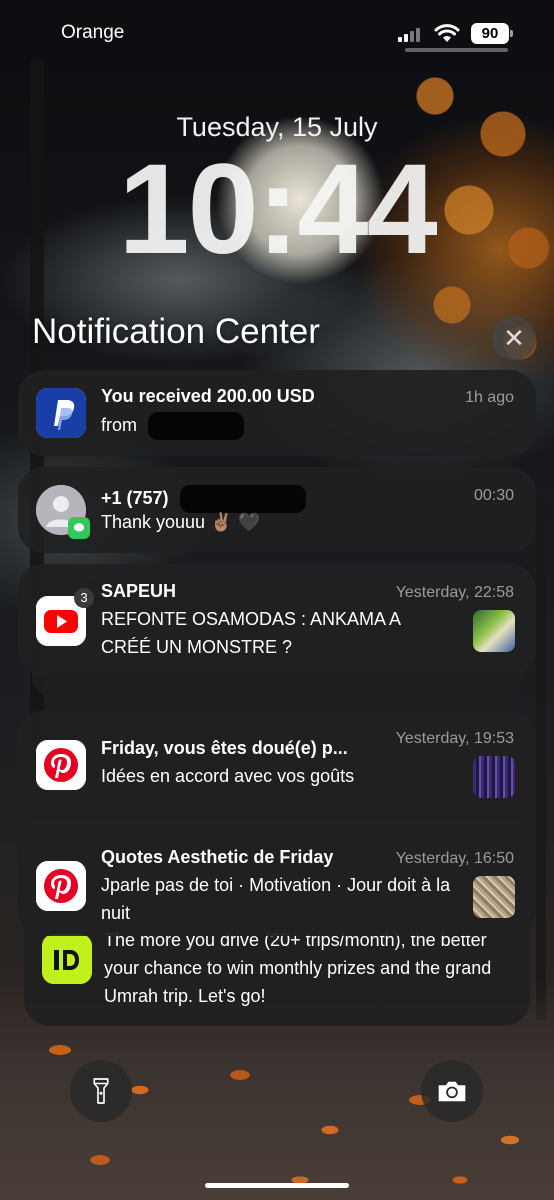  I want to click on app-badge-count: 3, so click(84, 598).